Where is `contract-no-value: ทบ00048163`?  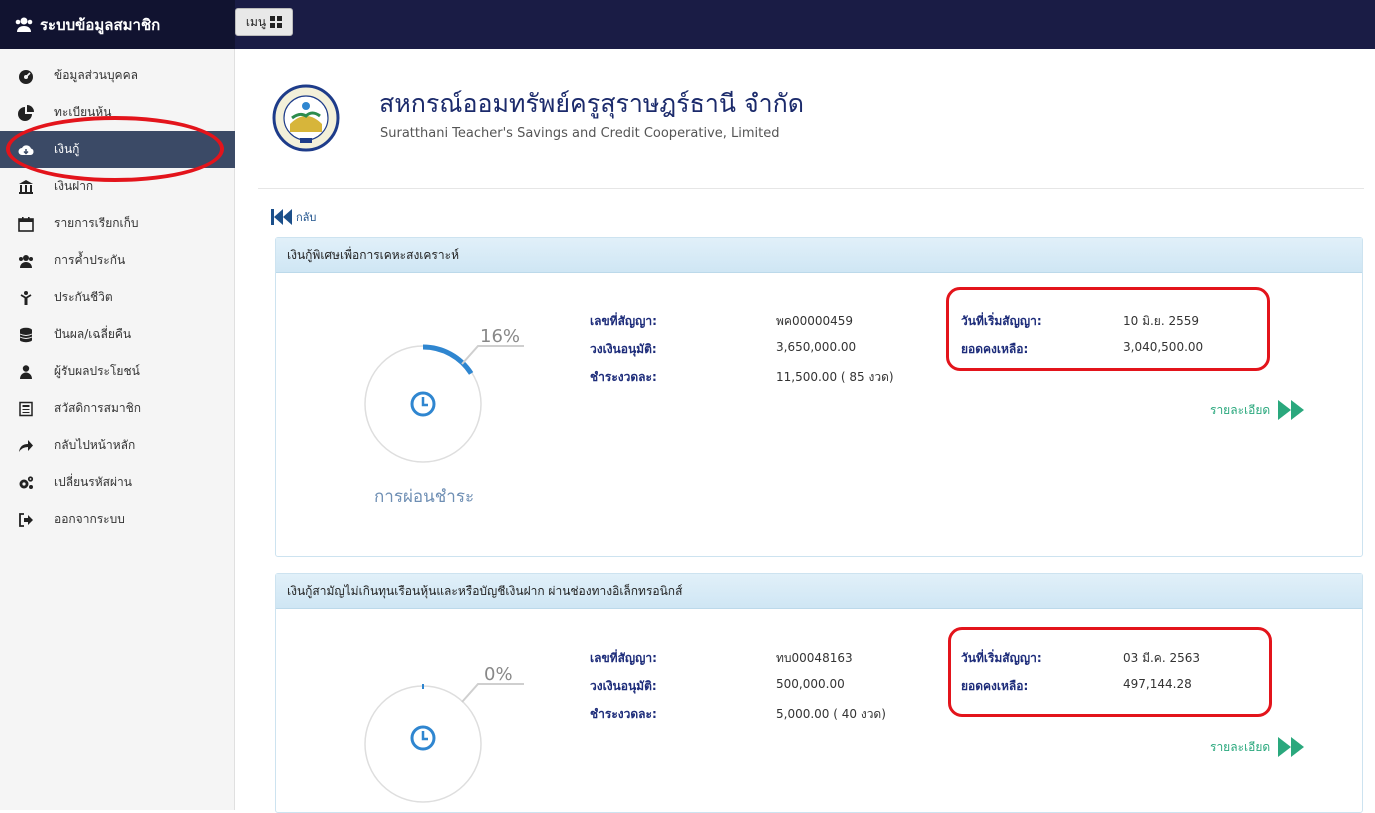
contract-no-value: ทบ00048163 is located at coordinates (814, 658).